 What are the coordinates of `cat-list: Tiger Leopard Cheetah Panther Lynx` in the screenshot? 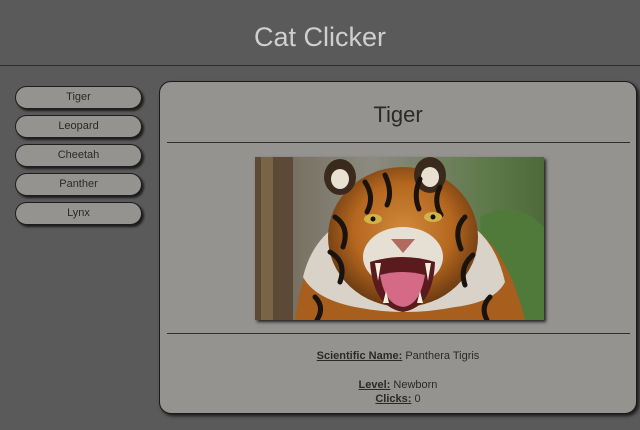 It's located at (79, 158).